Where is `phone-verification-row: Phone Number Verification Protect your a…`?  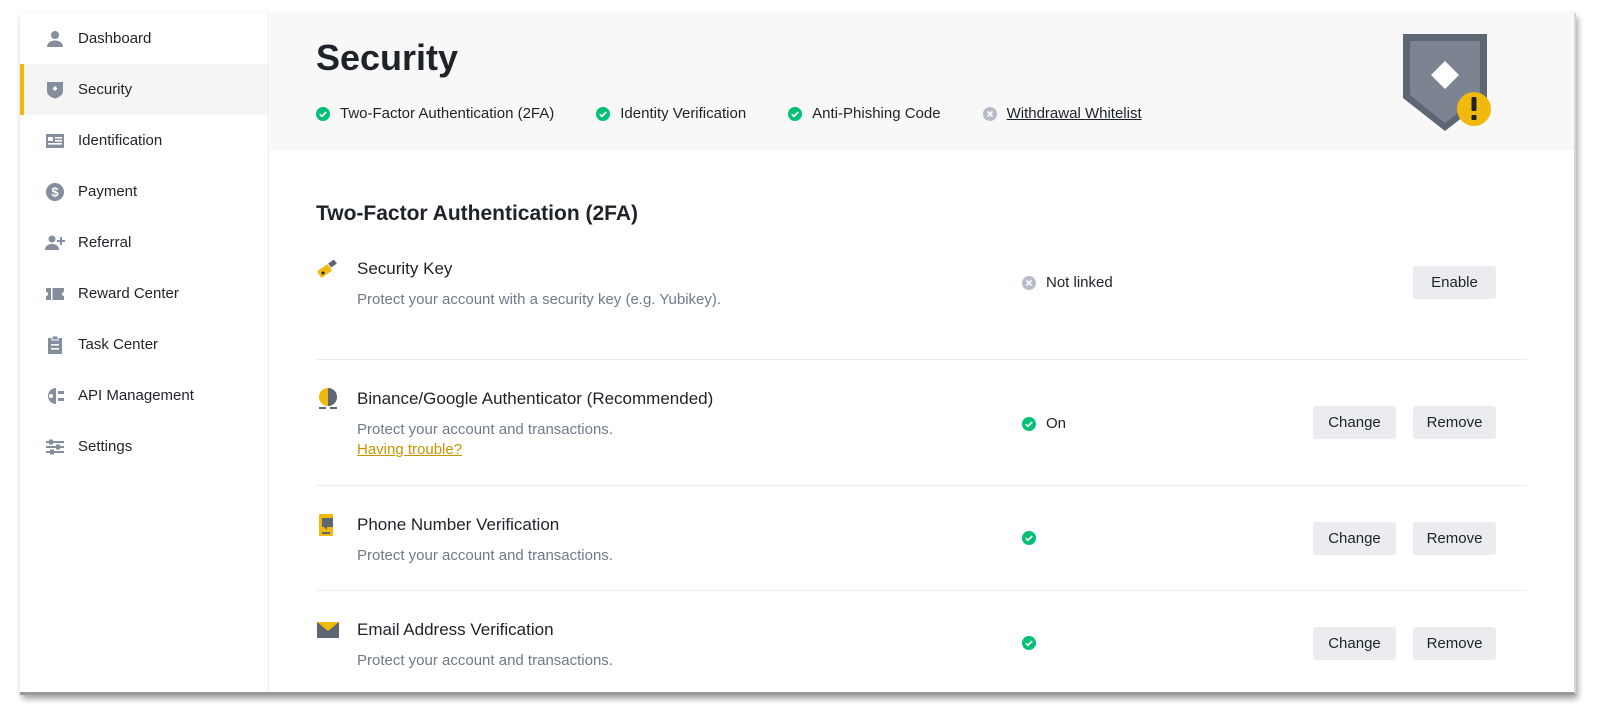 phone-verification-row: Phone Number Verification Protect your a… is located at coordinates (921, 538).